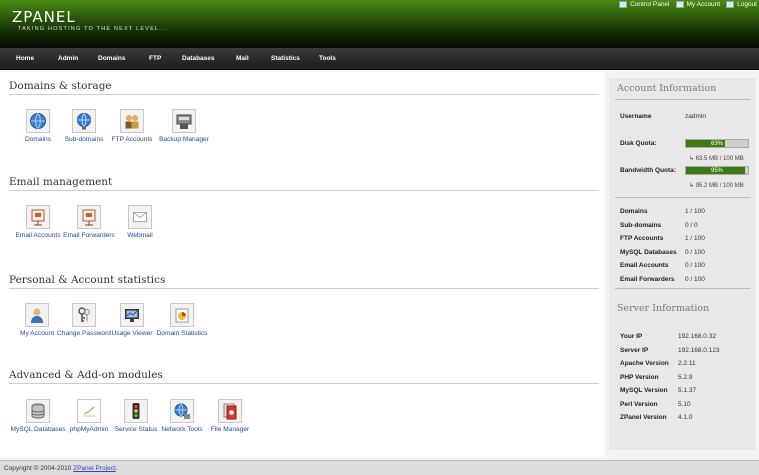  Describe the element at coordinates (679, 4) in the screenshot. I see `account-icon` at that location.